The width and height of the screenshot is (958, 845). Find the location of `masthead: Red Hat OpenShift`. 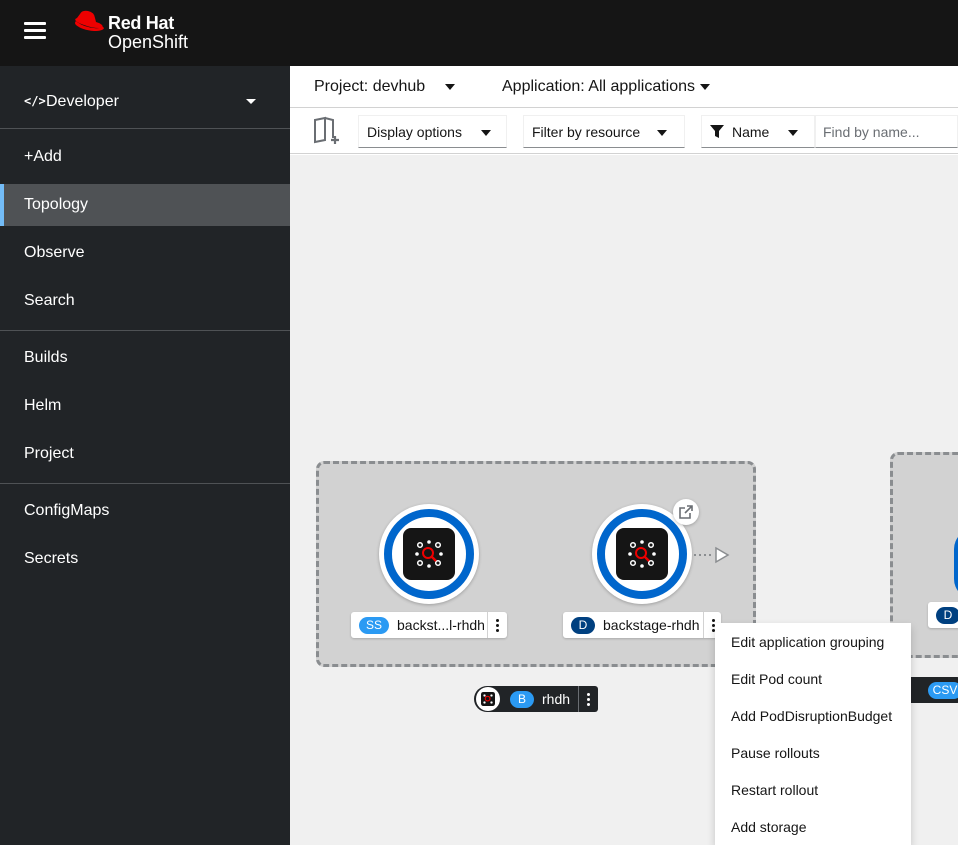

masthead: Red Hat OpenShift is located at coordinates (479, 33).